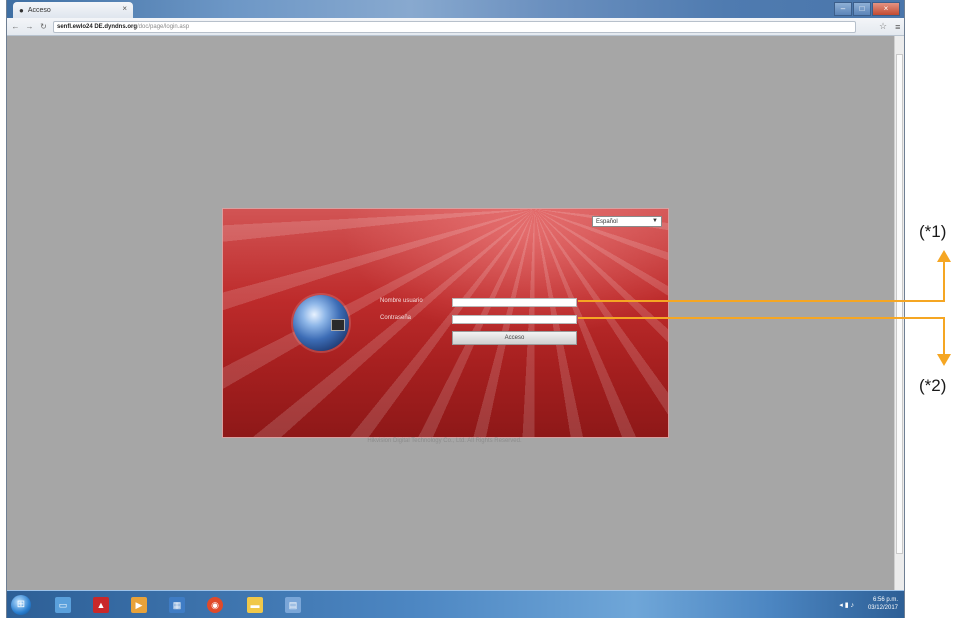 Image resolution: width=962 pixels, height=618 pixels. Describe the element at coordinates (933, 231) in the screenshot. I see `annotation-note-1: (*1)` at that location.